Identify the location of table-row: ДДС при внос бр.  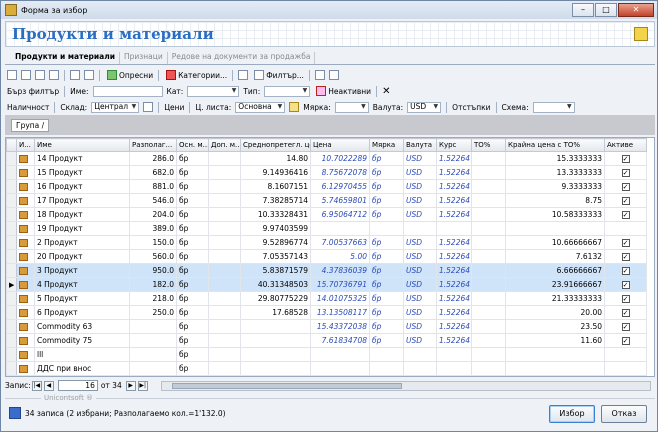
(326, 368).